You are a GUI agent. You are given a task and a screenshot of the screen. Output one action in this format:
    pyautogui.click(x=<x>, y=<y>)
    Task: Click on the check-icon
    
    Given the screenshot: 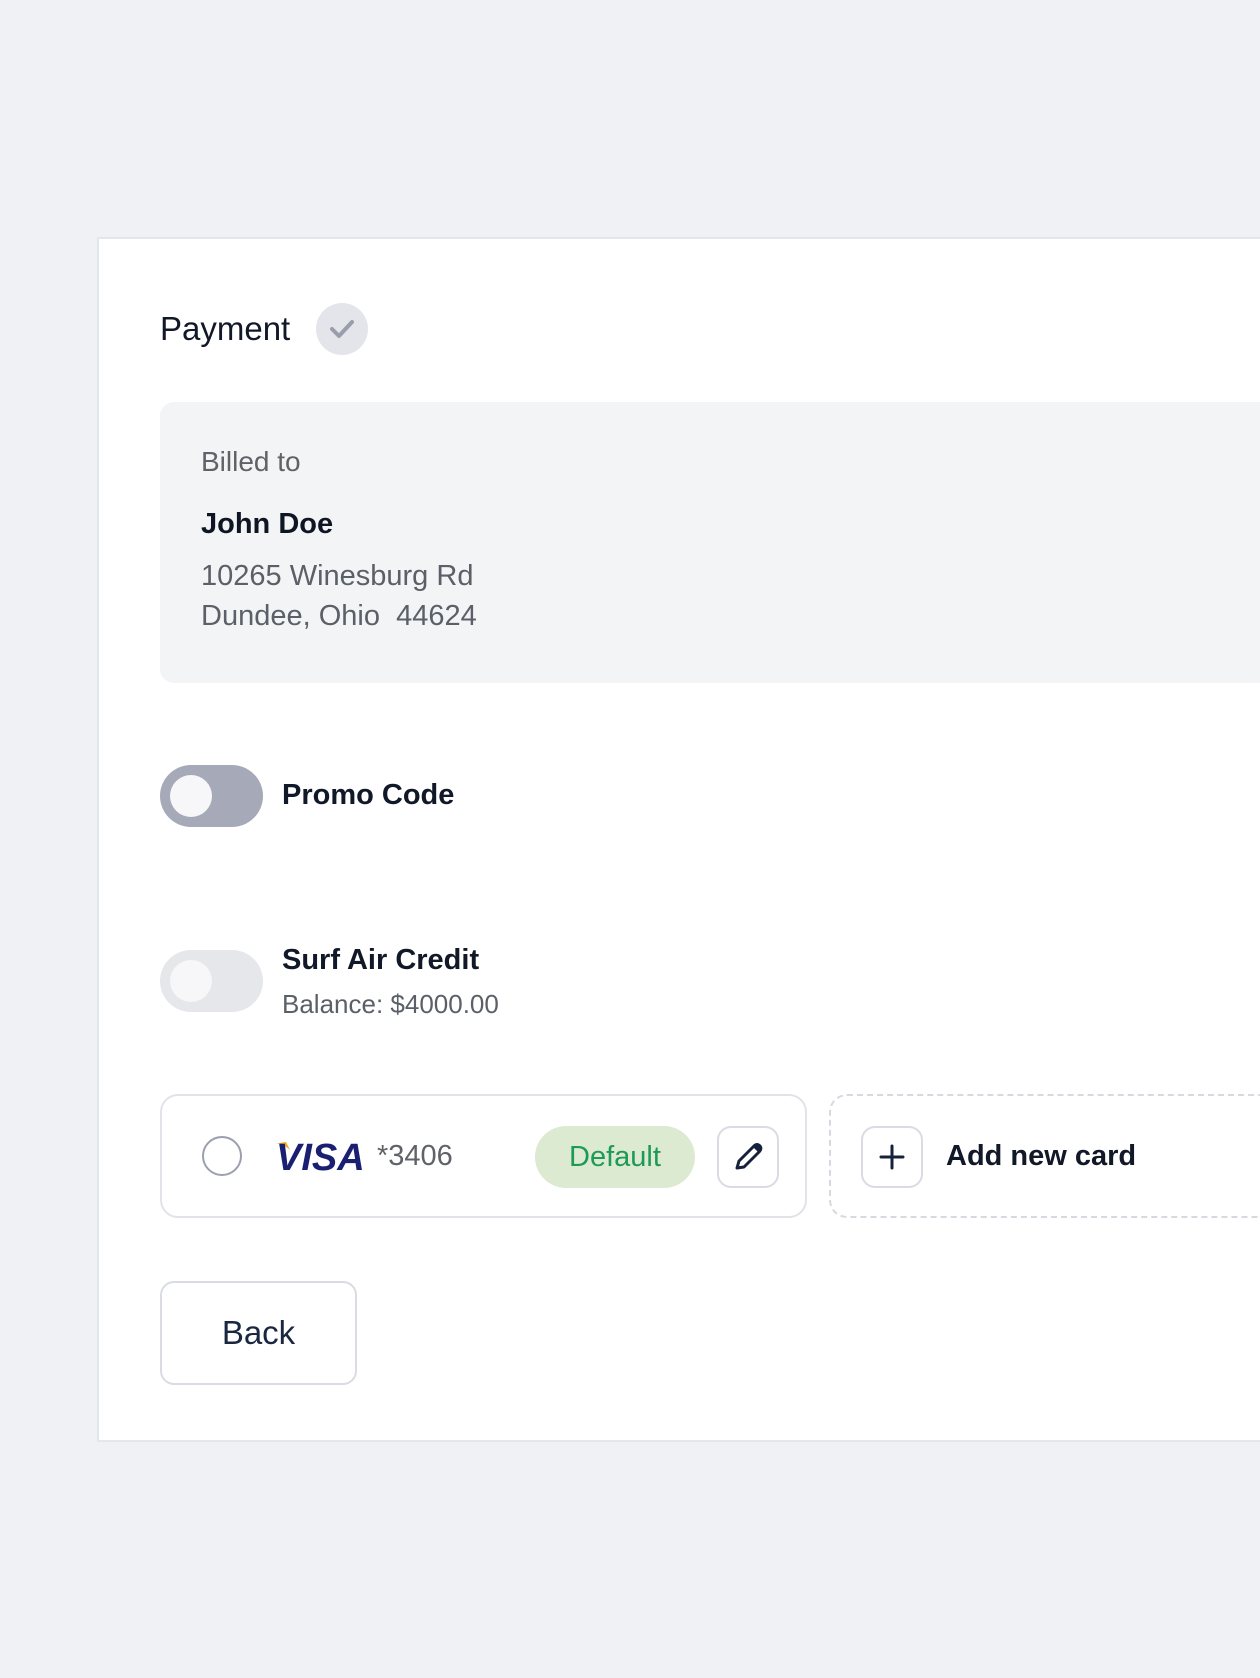 What is the action you would take?
    pyautogui.click(x=342, y=329)
    